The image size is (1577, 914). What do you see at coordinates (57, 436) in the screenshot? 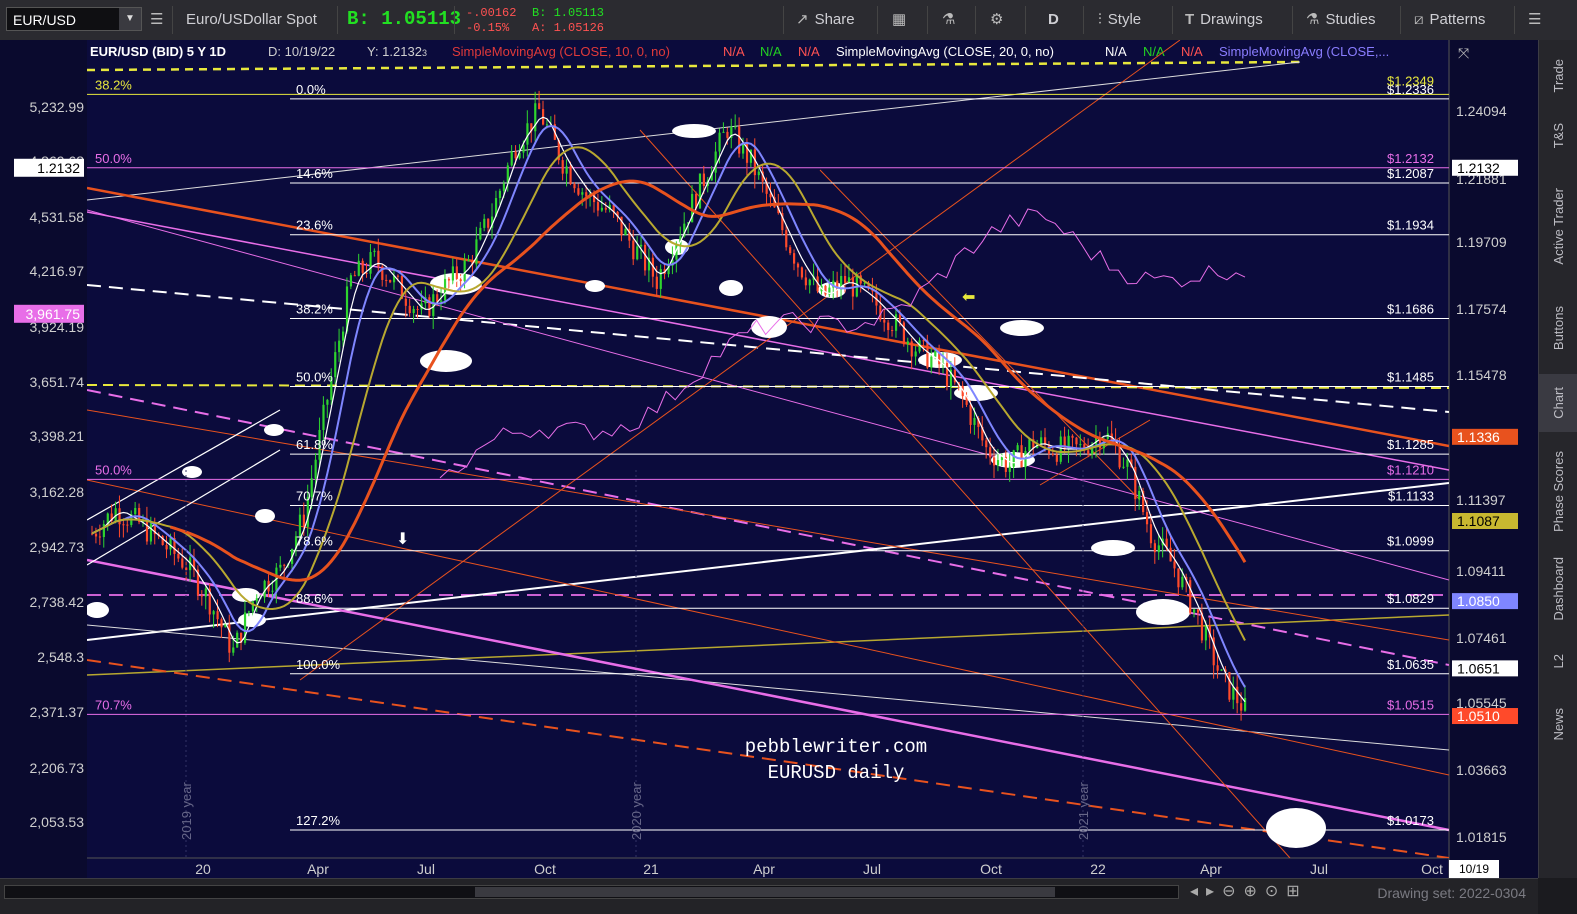
I see `left-tick-6: 3,398.21` at bounding box center [57, 436].